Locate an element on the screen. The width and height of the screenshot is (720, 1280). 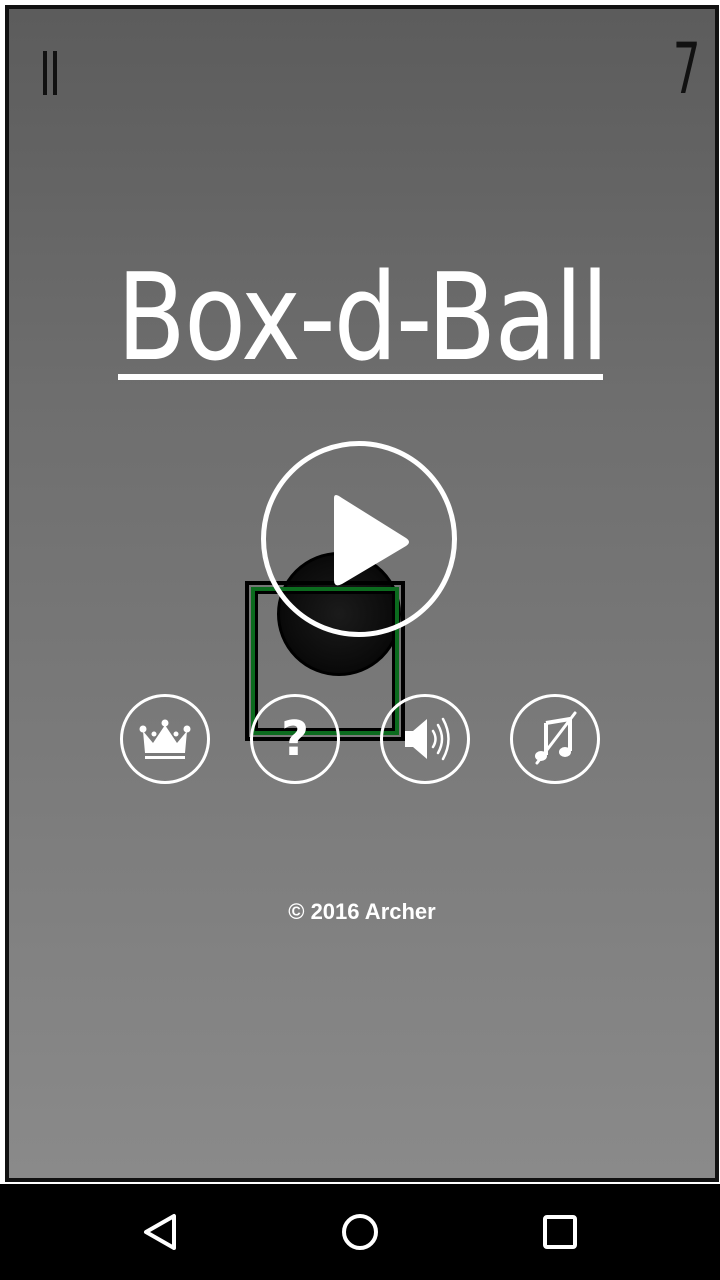
play-button is located at coordinates (359, 539).